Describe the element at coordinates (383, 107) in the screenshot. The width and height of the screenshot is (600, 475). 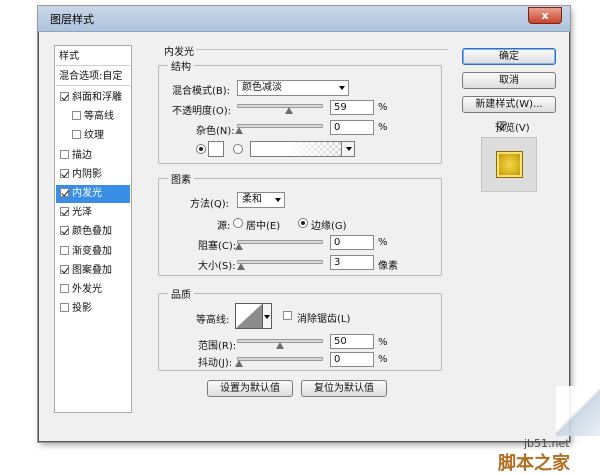
I see `opacity-unit: %` at that location.